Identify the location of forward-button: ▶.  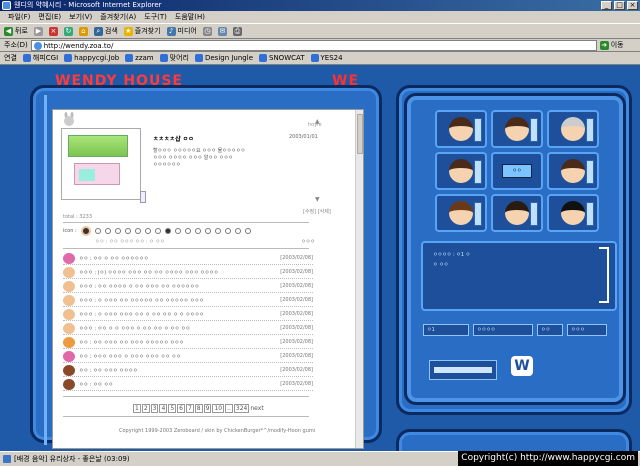
(38, 31).